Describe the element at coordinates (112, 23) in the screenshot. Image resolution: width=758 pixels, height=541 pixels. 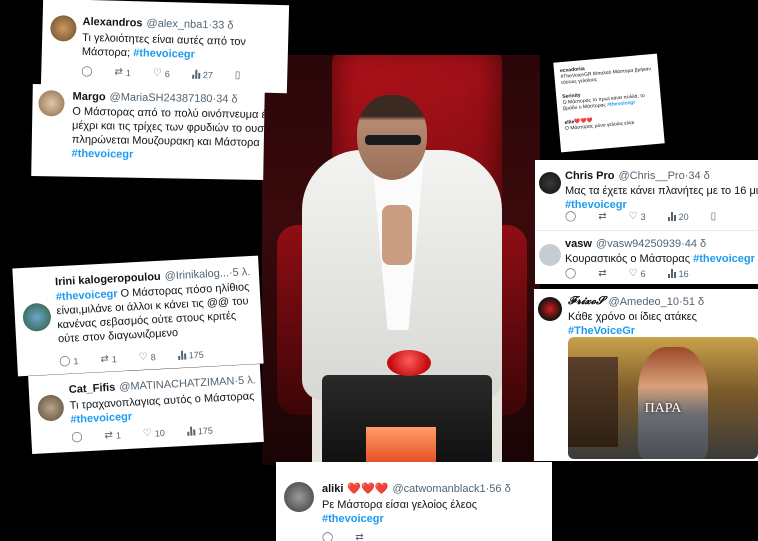
I see `author-name: Alexandros` at that location.